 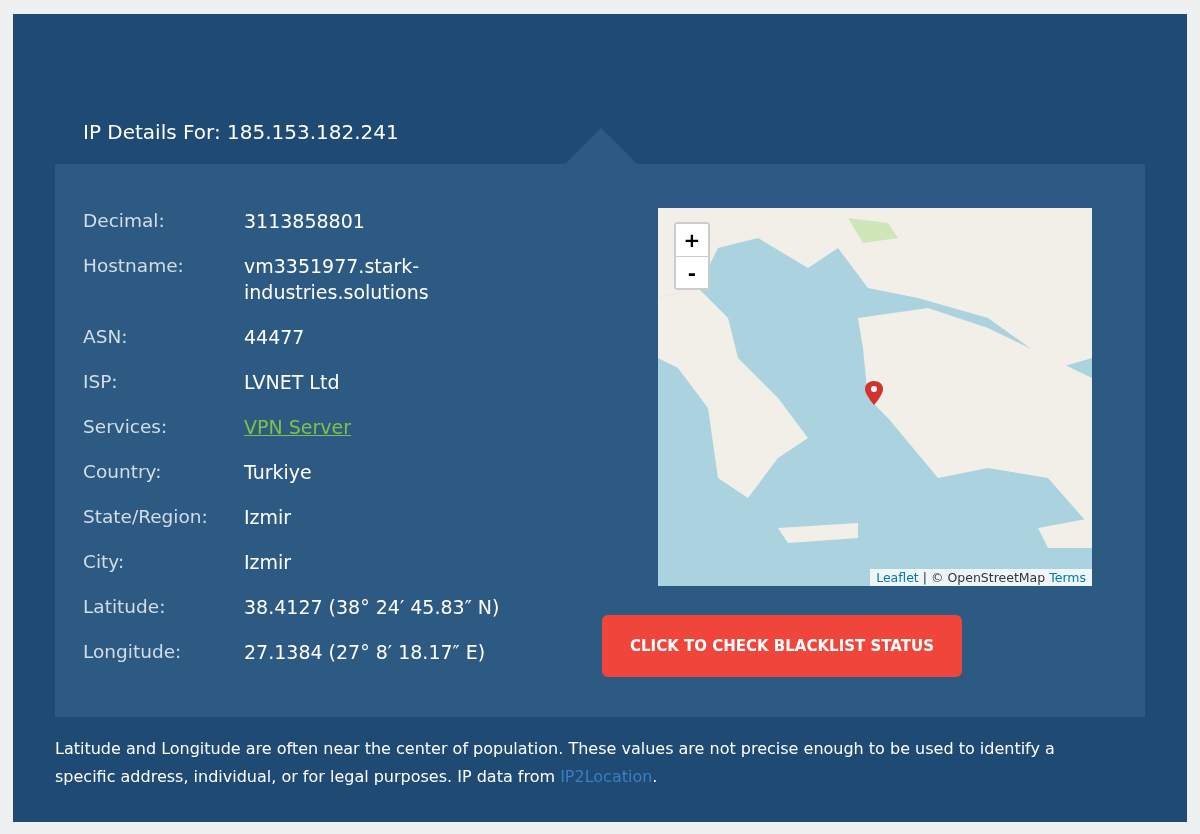 What do you see at coordinates (133, 266) in the screenshot?
I see `field-label: Hostname:` at bounding box center [133, 266].